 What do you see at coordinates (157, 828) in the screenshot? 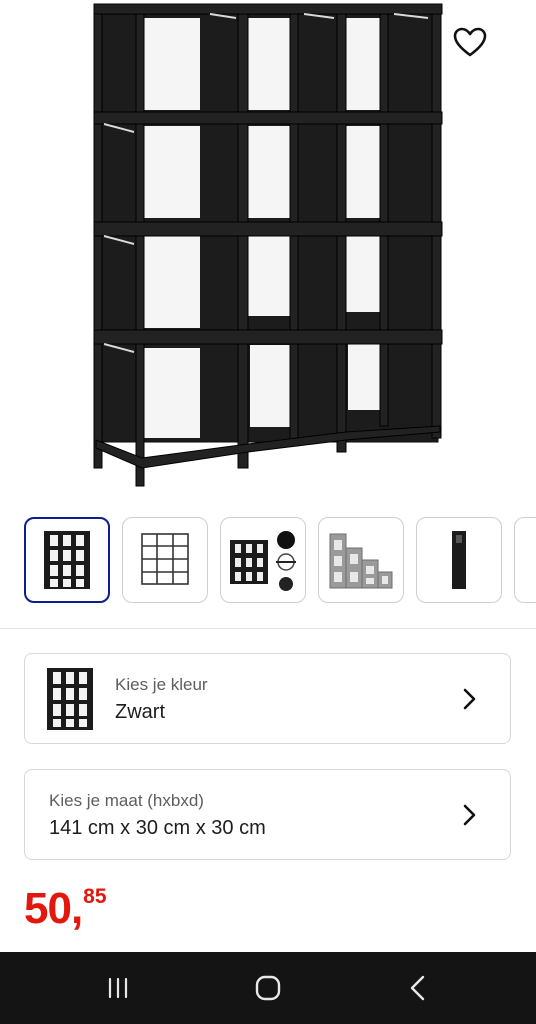
I see `size-value: 141 cm x 30 cm x 30 cm` at bounding box center [157, 828].